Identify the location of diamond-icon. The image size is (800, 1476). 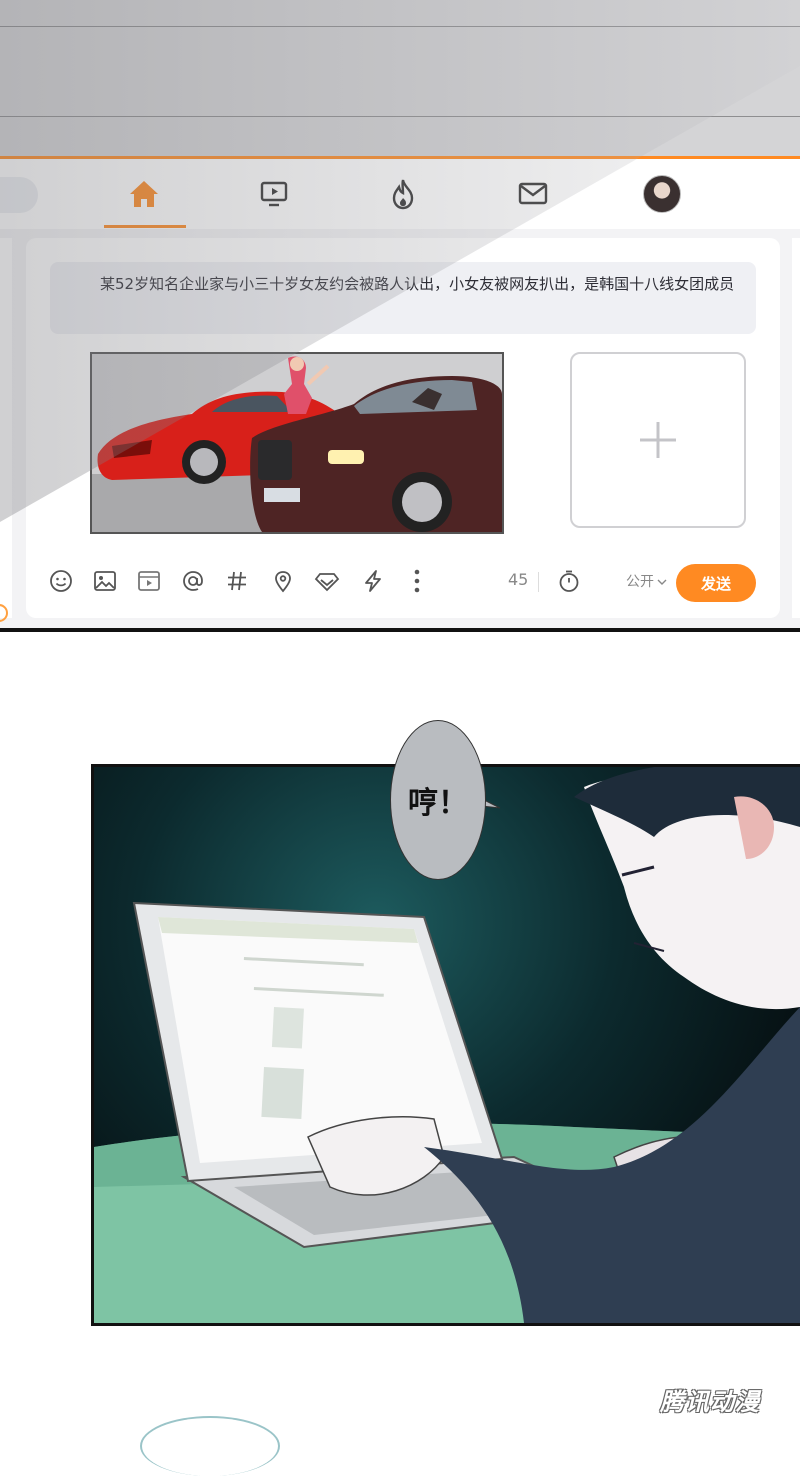
(327, 582).